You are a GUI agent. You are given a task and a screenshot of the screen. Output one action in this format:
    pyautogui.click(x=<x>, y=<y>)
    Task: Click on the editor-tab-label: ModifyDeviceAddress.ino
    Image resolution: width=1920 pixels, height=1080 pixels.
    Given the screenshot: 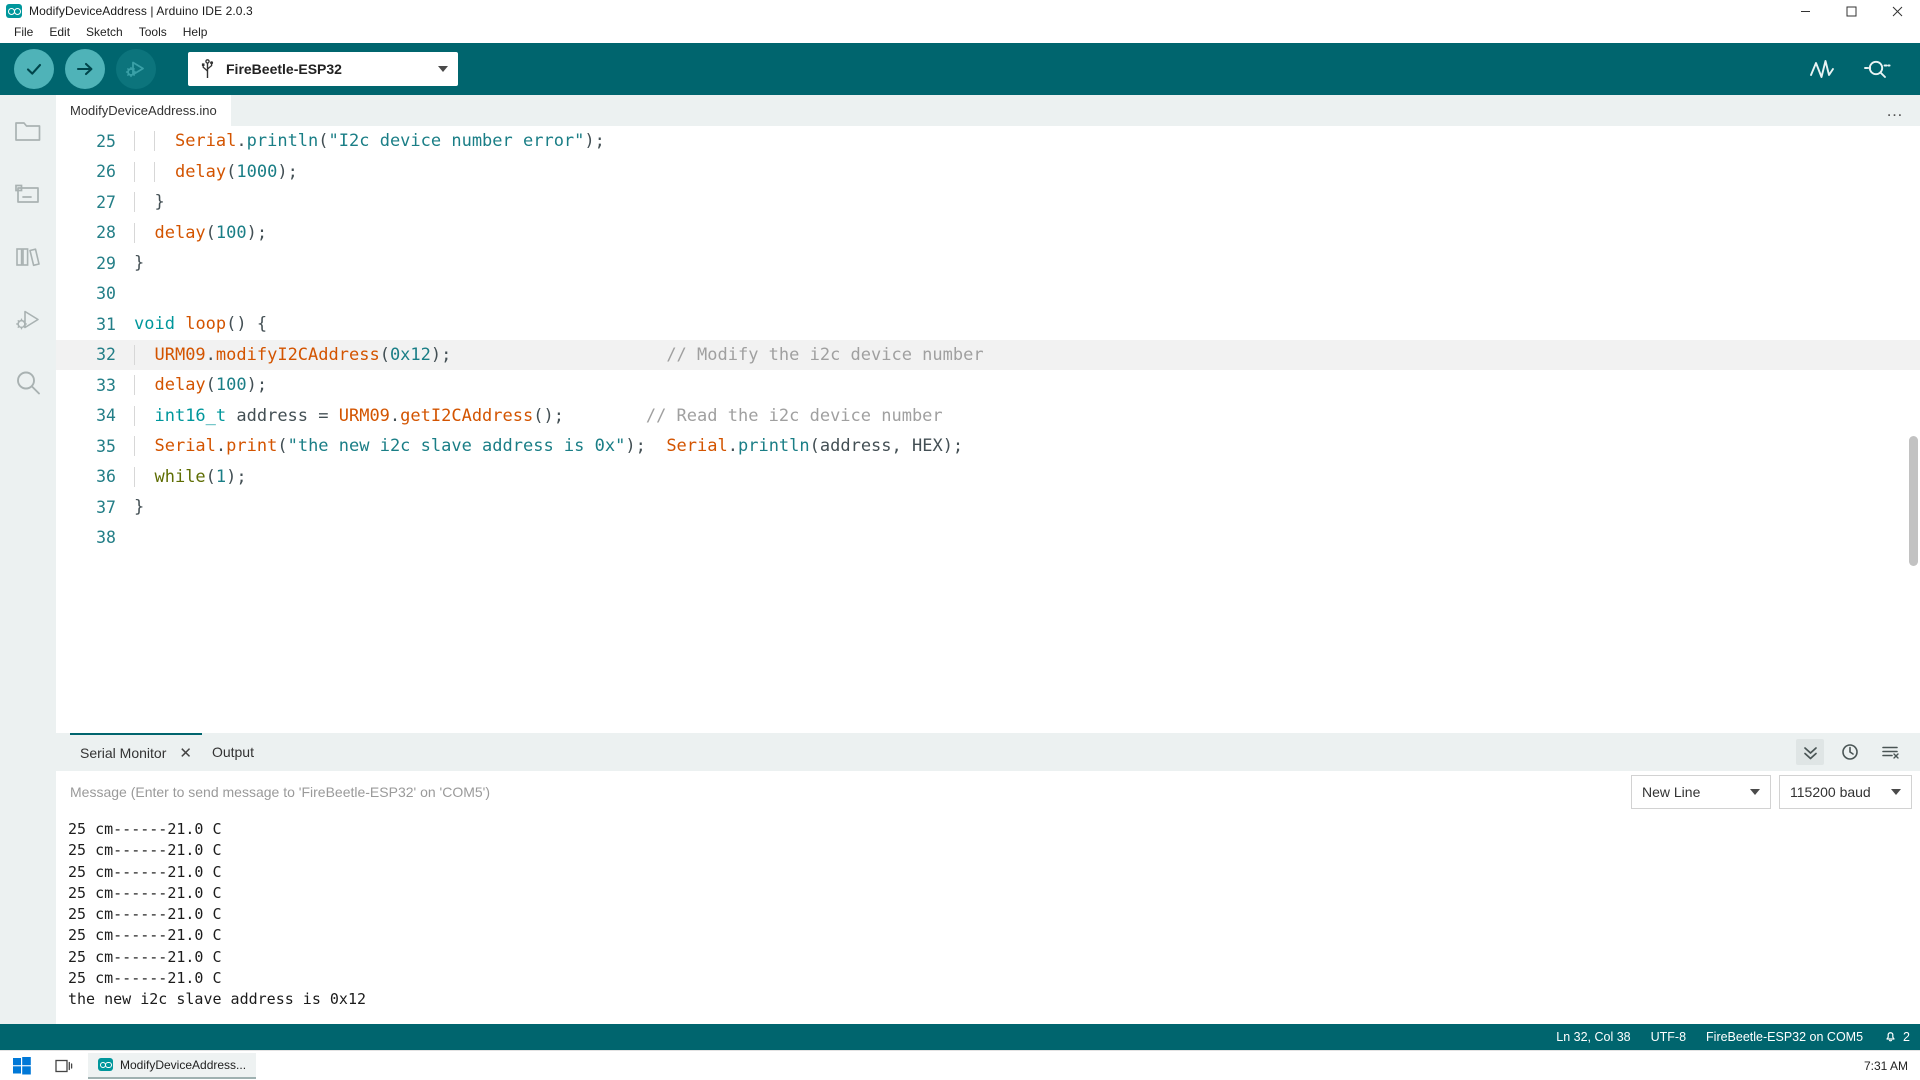 What is the action you would take?
    pyautogui.click(x=143, y=110)
    